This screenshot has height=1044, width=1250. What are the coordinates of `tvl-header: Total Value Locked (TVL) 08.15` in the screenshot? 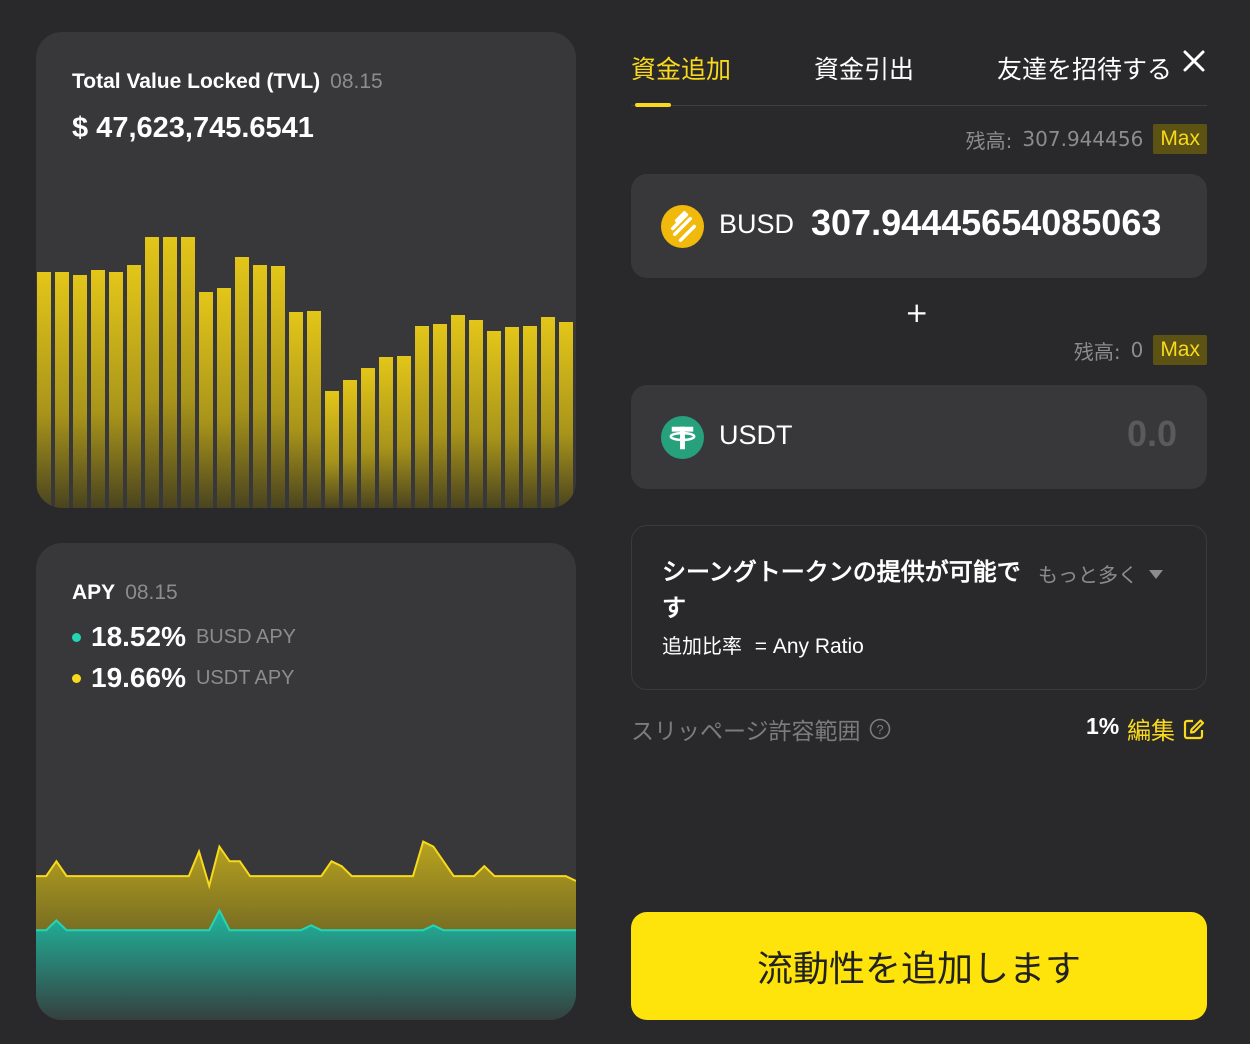 It's located at (227, 82).